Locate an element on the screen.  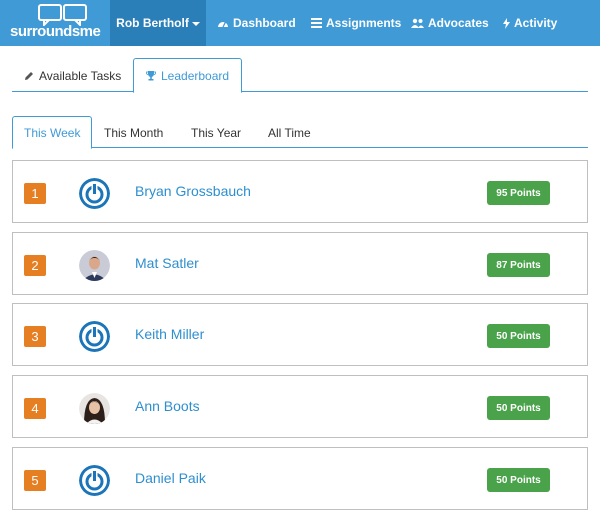
pencil-icon is located at coordinates (29, 75).